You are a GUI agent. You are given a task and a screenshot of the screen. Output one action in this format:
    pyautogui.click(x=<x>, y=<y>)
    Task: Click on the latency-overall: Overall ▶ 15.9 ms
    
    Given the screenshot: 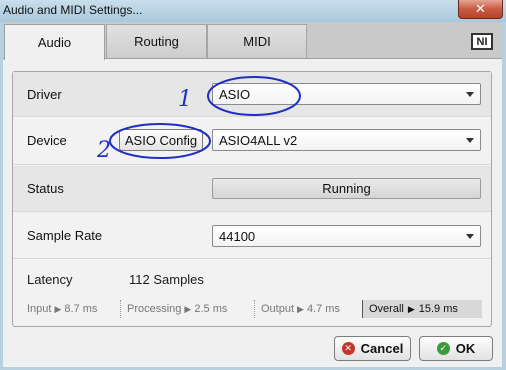 What is the action you would take?
    pyautogui.click(x=422, y=309)
    